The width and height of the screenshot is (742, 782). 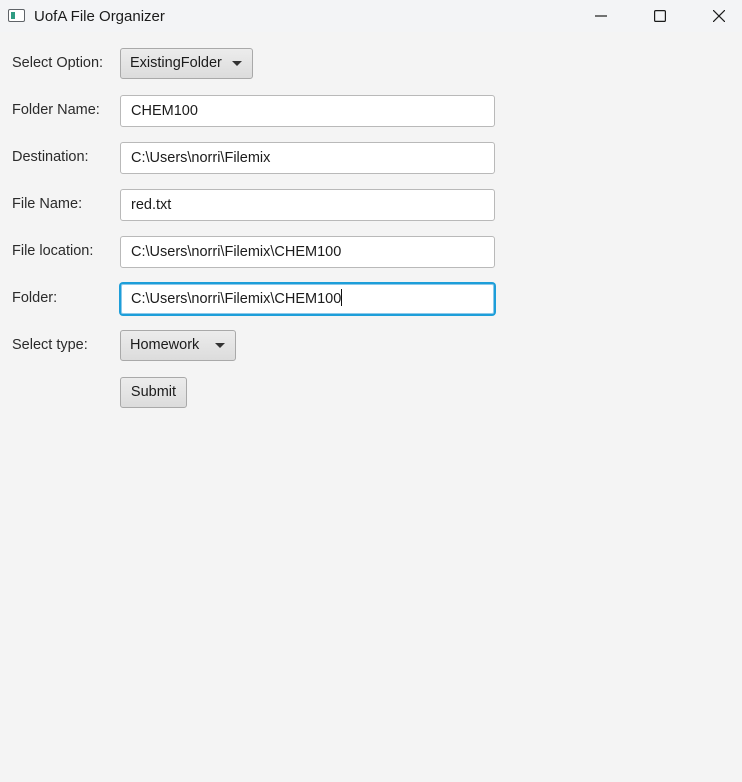 I want to click on text-caret, so click(x=342, y=297).